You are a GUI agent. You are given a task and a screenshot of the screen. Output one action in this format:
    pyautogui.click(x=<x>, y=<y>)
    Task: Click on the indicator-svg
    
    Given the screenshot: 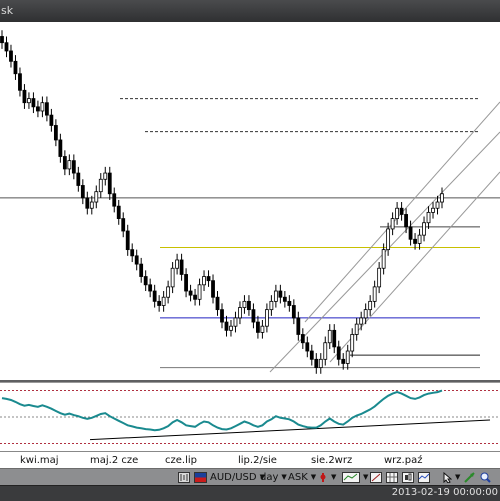 What is the action you would take?
    pyautogui.click(x=250, y=417)
    